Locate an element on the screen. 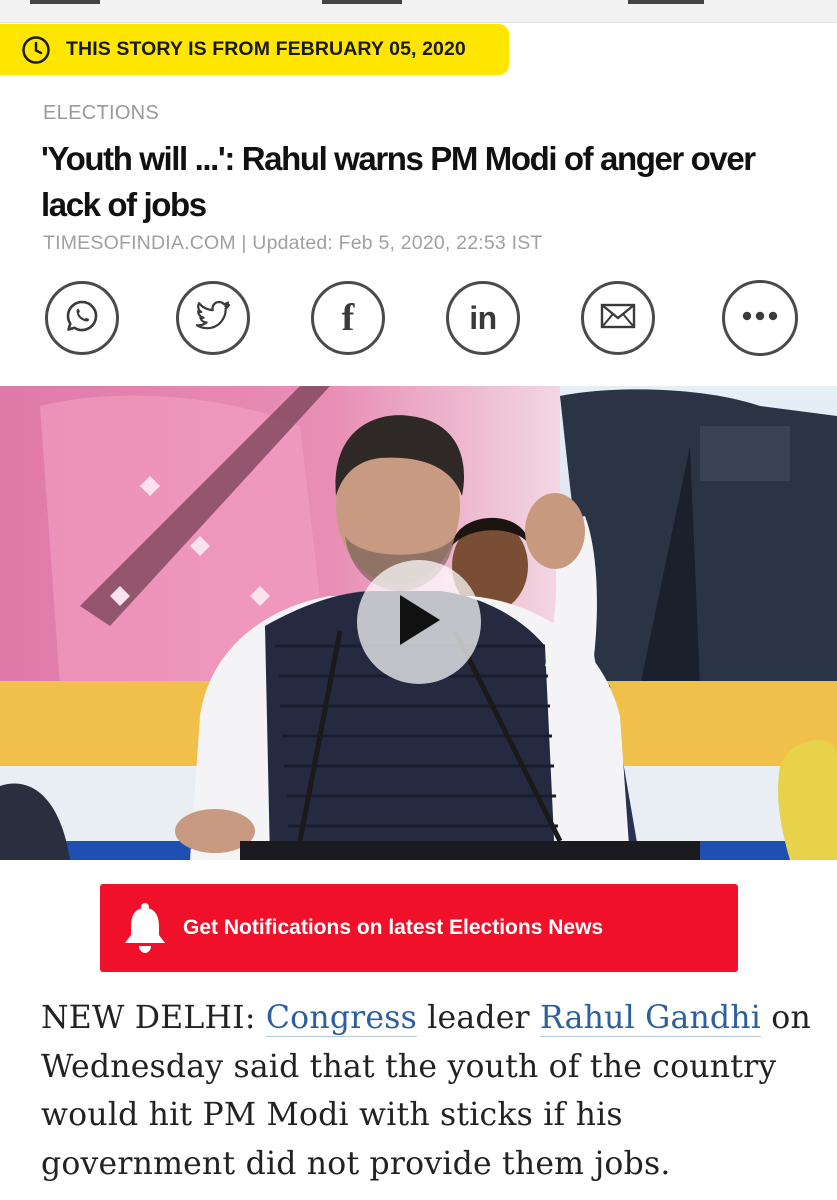 The width and height of the screenshot is (837, 1200). linkedin-icon: in is located at coordinates (483, 318).